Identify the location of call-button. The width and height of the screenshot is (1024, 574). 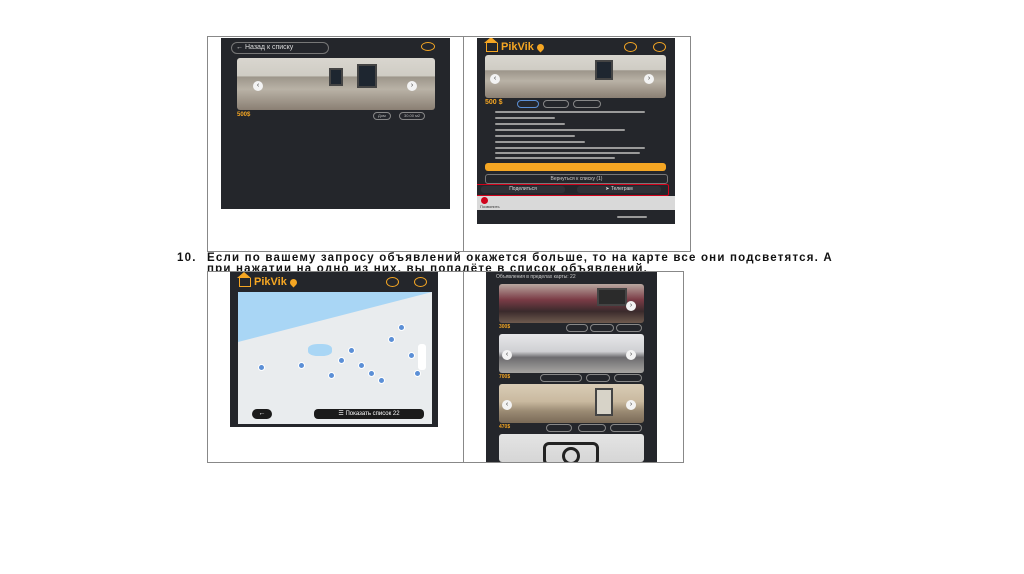
(575, 167).